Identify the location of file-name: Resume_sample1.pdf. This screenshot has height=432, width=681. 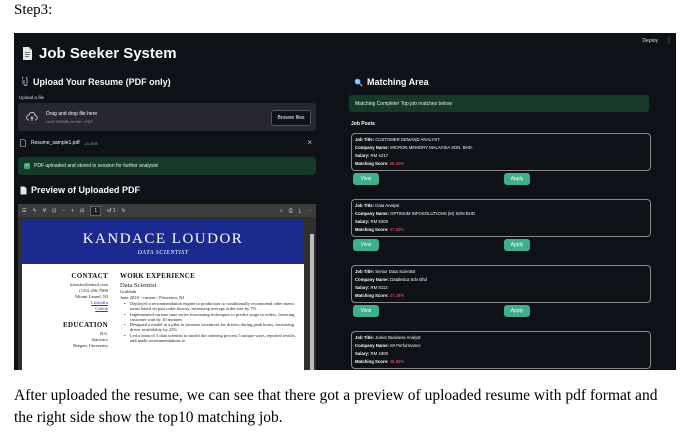
(55, 143).